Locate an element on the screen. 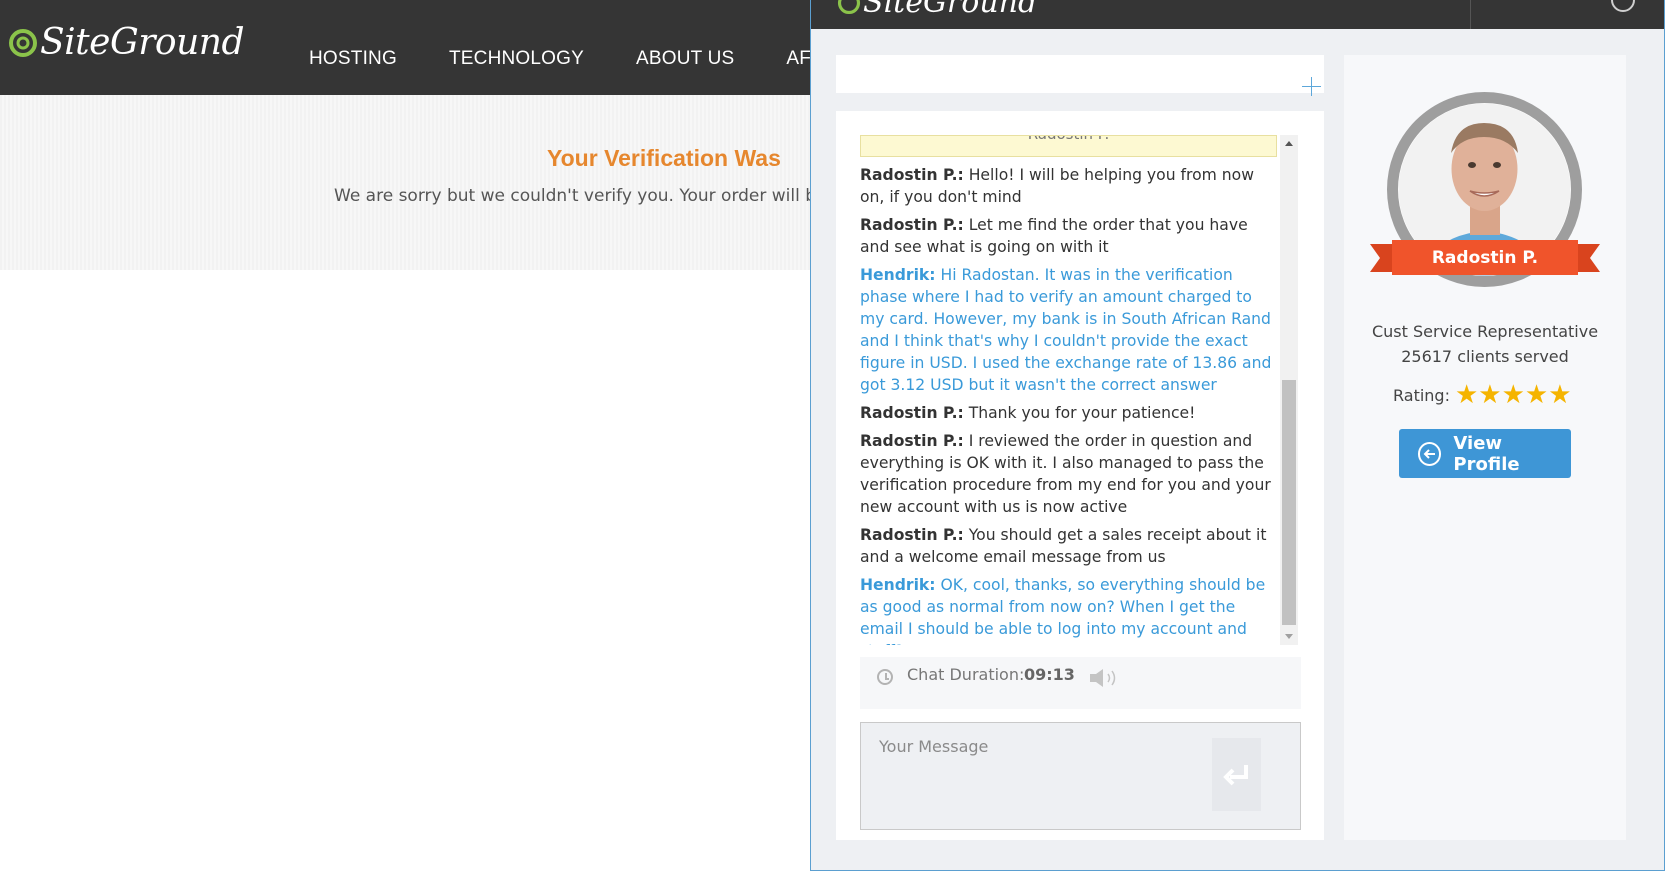 The image size is (1665, 873). agent-rating: Rating: ★★★★★ is located at coordinates (1482, 395).